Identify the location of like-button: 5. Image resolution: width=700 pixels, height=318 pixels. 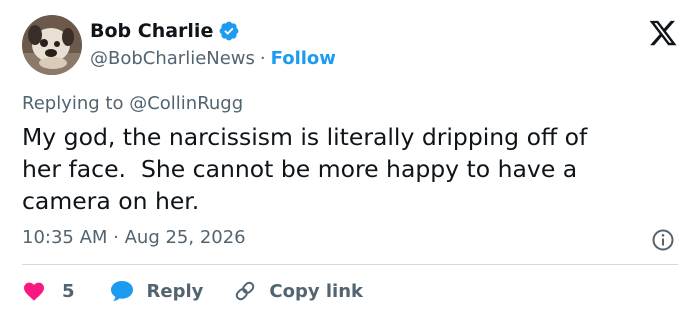
(48, 291).